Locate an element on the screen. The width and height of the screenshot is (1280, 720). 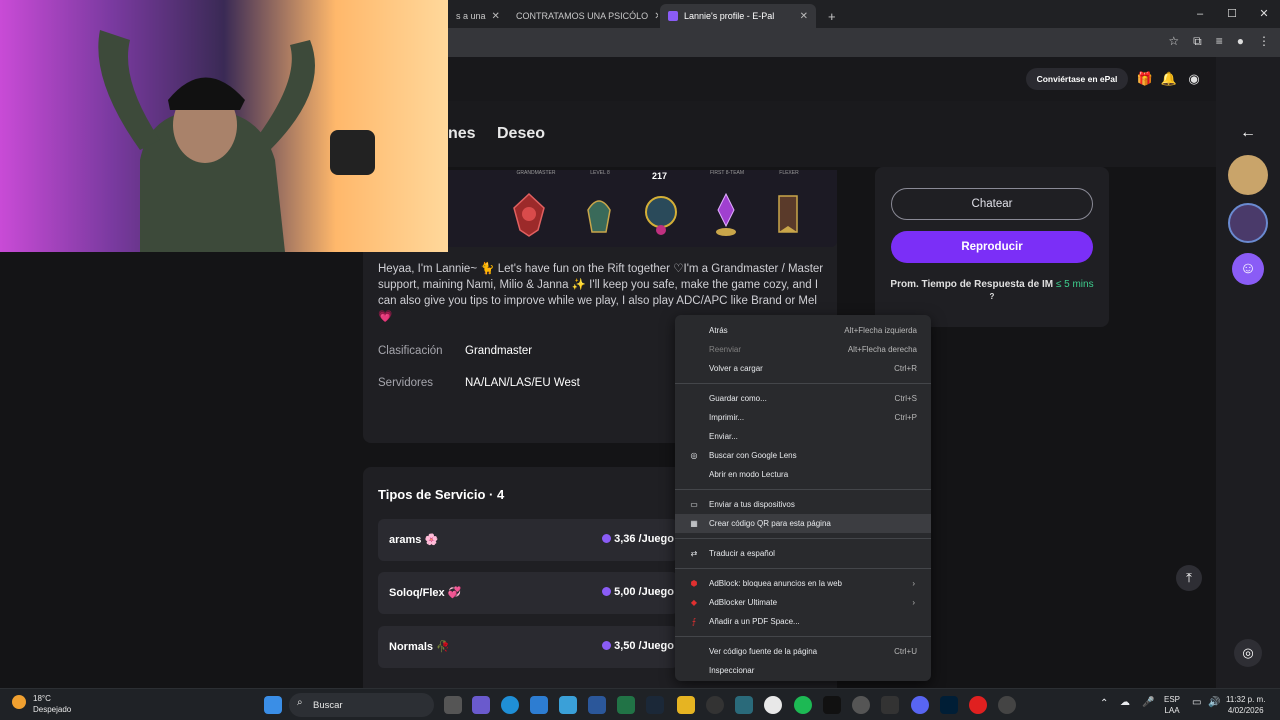
play-button: Reproducir is located at coordinates (992, 247).